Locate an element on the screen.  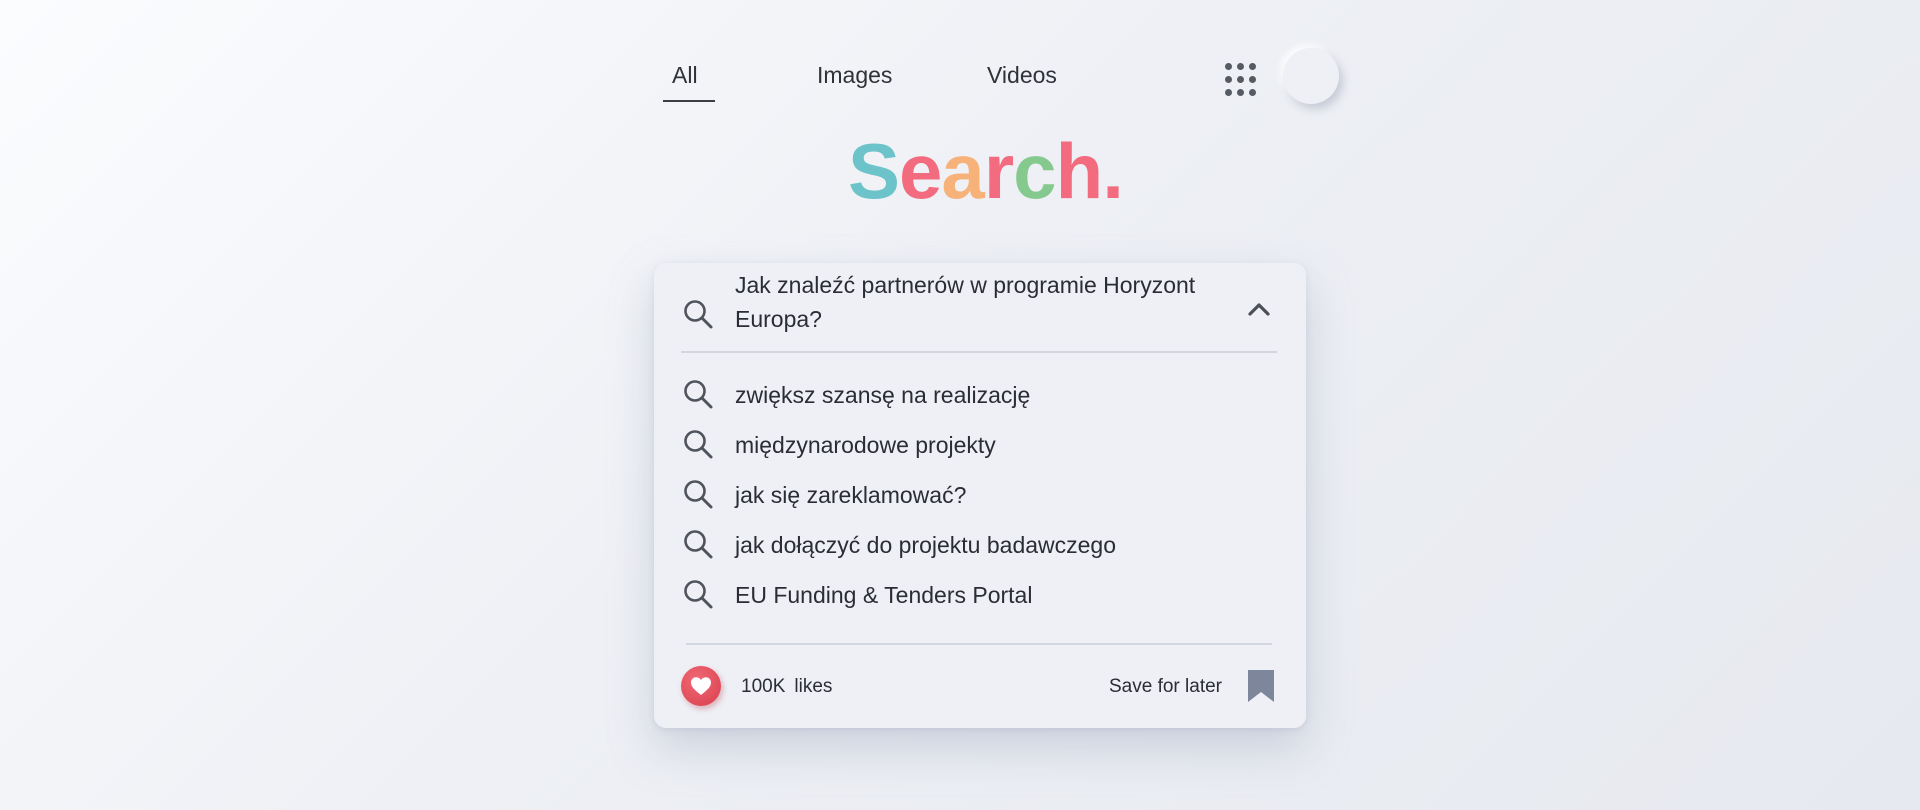
bookmark-icon is located at coordinates (1261, 686).